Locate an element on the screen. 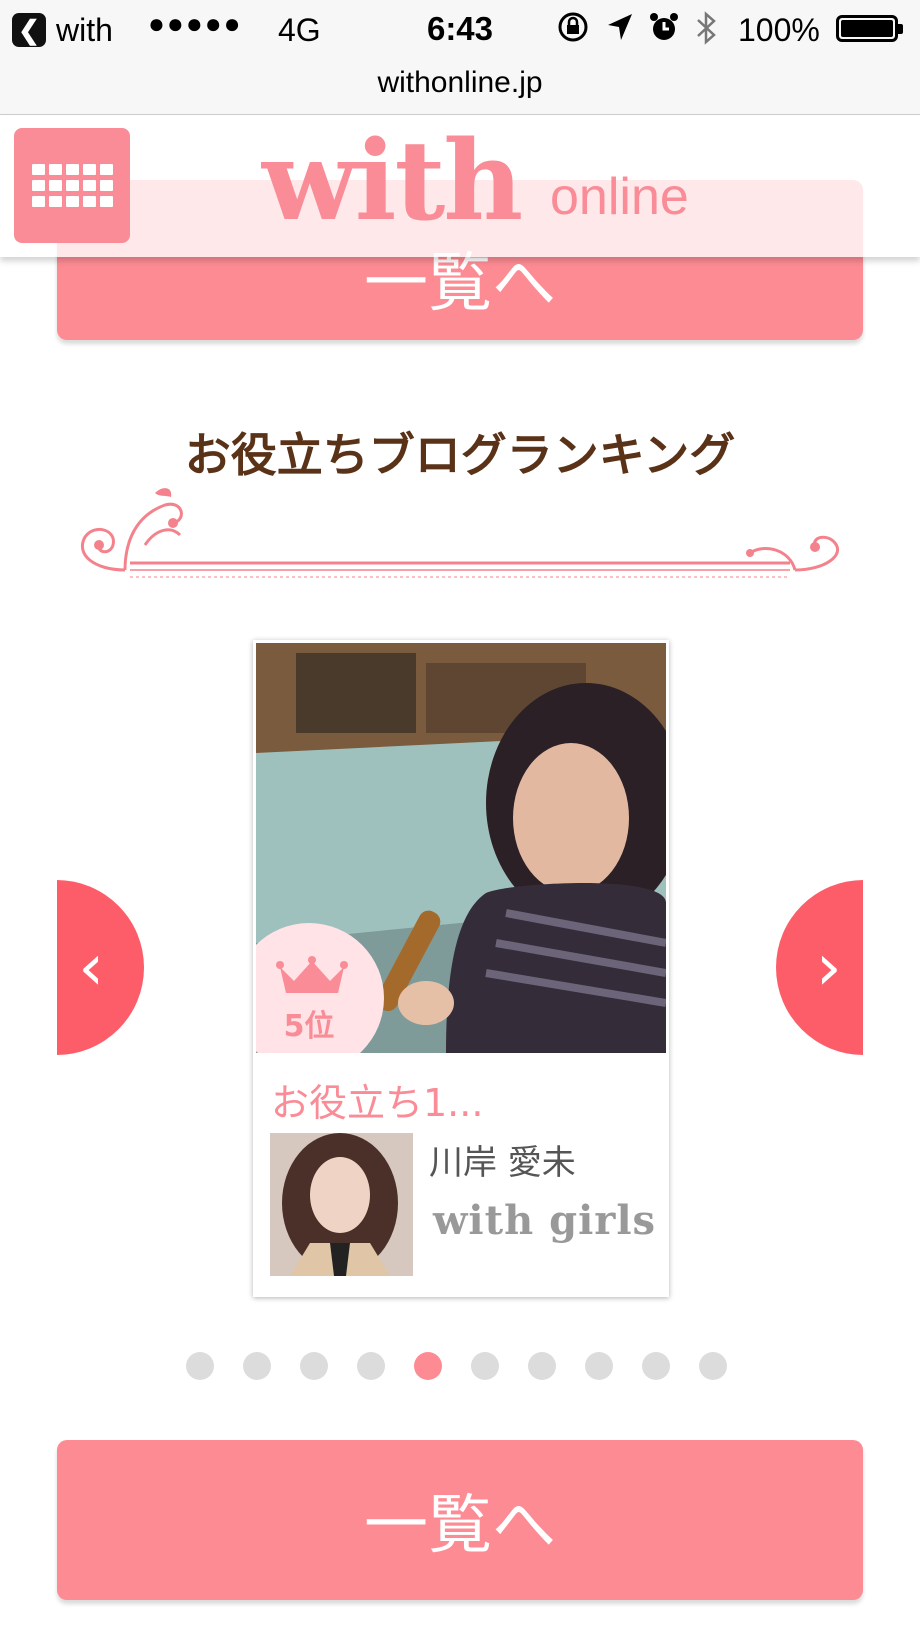  status-icons is located at coordinates (637, 28).